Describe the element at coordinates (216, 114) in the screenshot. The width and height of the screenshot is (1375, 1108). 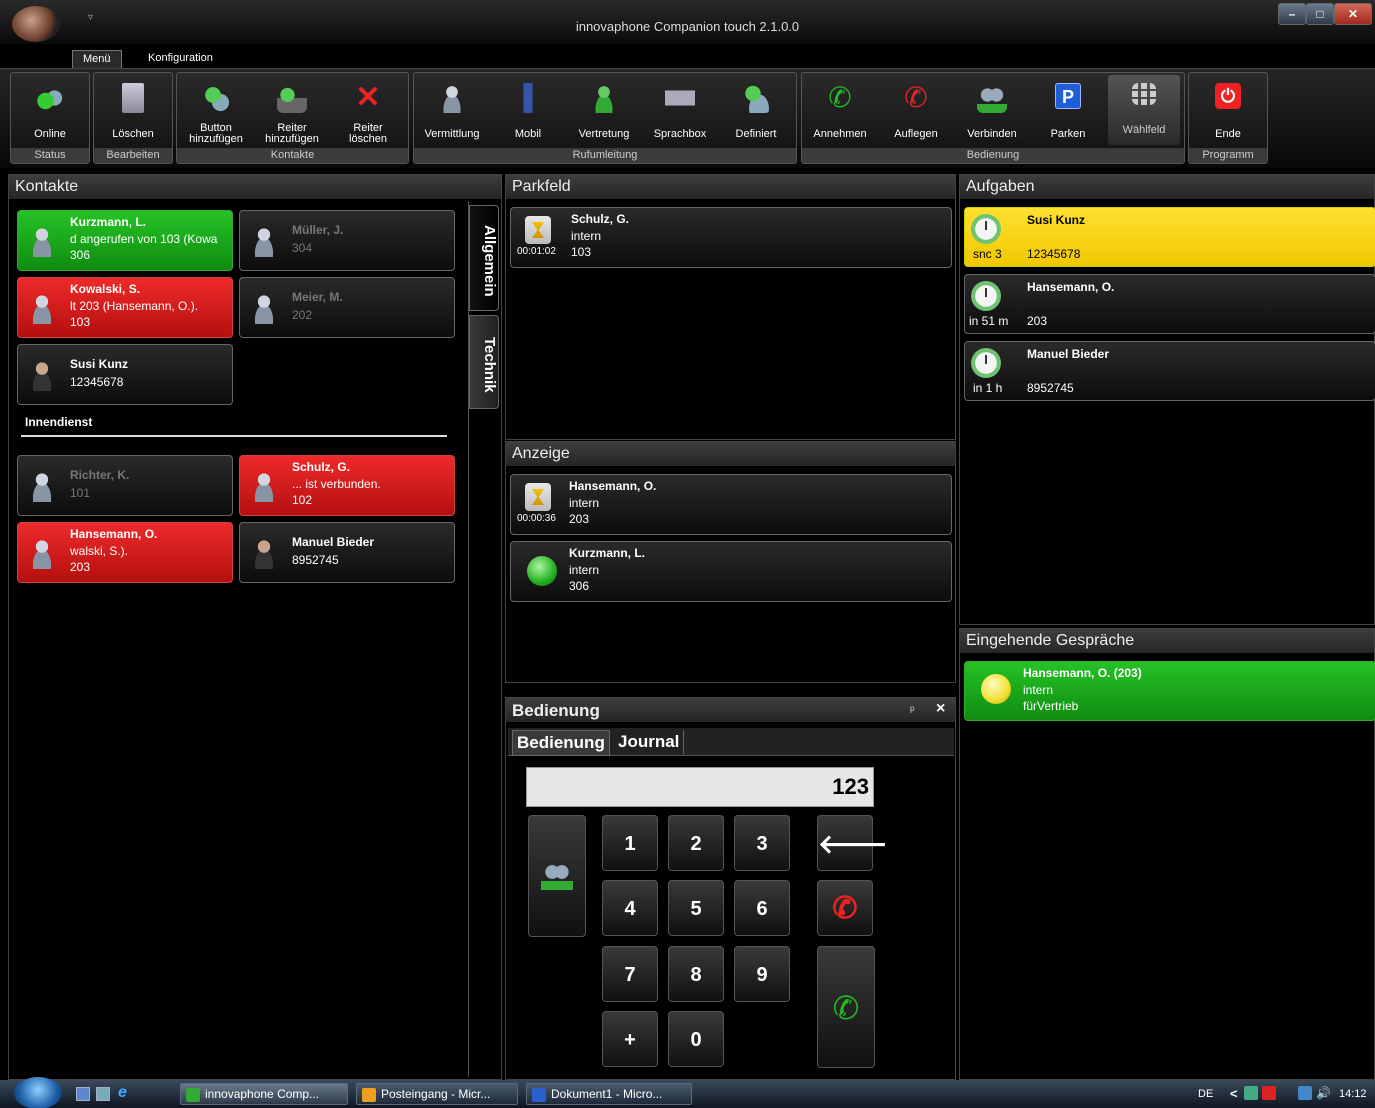
I see `button-hinzufuegen-button: Button hinzufügen` at that location.